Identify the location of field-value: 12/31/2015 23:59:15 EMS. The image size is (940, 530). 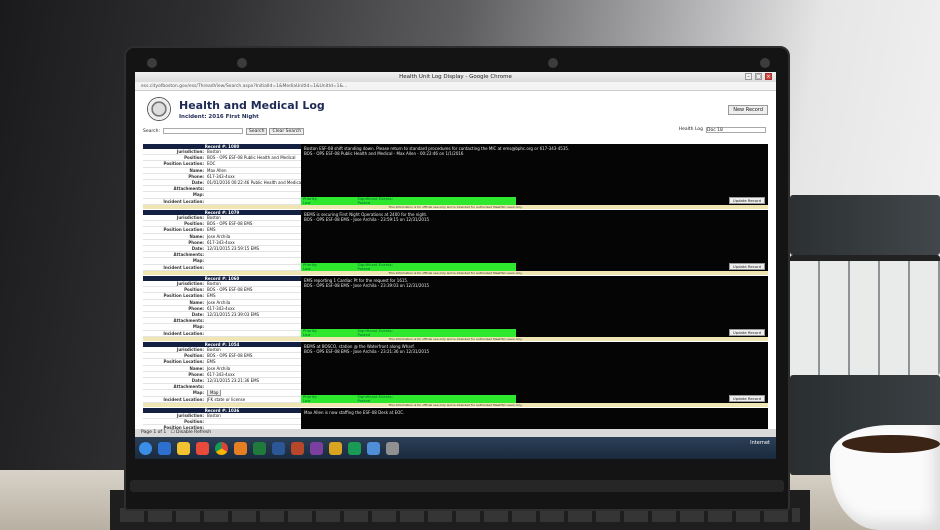
(233, 248).